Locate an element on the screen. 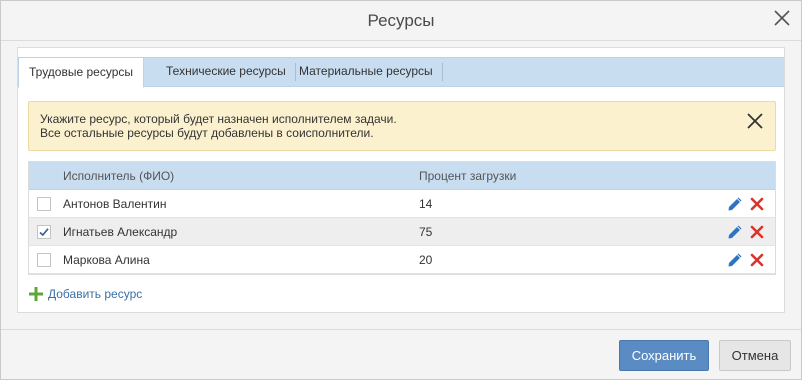 This screenshot has width=802, height=380. close-icon is located at coordinates (782, 18).